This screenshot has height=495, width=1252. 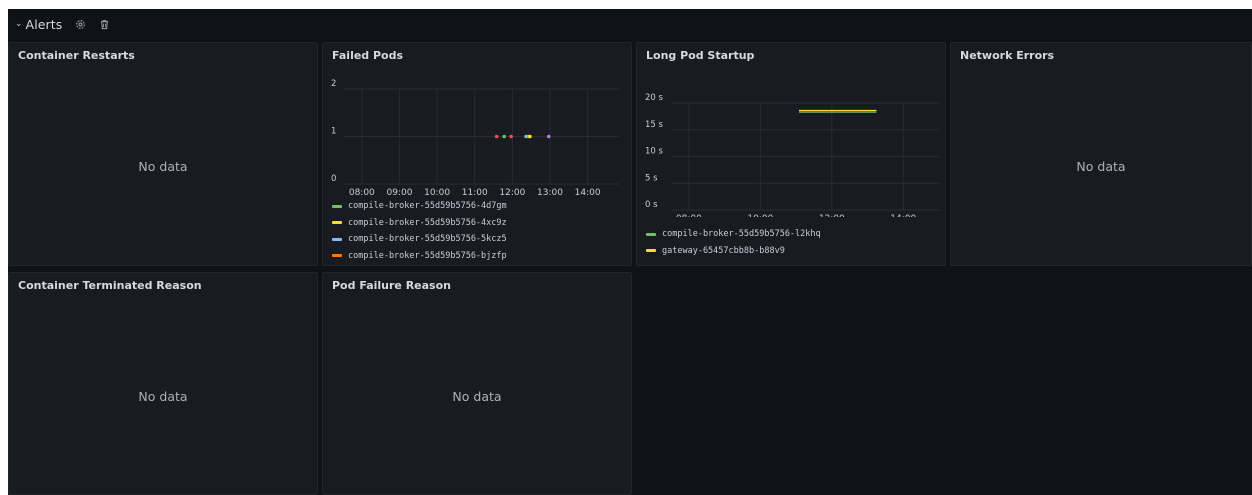 I want to click on long-pod-startup-chart: 08:00 10:00 12:00 14:00 0 s 5 s 10 s 15 s 20 s, so click(x=792, y=155).